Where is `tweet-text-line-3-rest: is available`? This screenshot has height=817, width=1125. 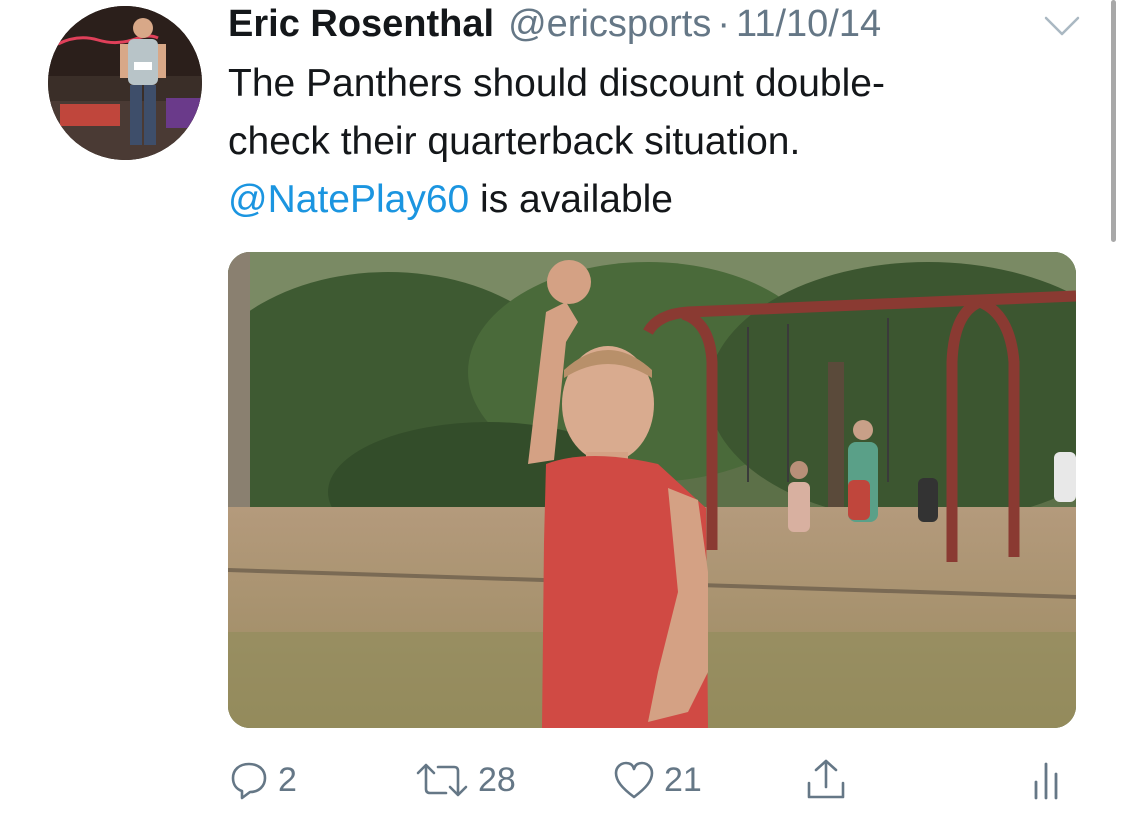 tweet-text-line-3-rest: is available is located at coordinates (571, 199).